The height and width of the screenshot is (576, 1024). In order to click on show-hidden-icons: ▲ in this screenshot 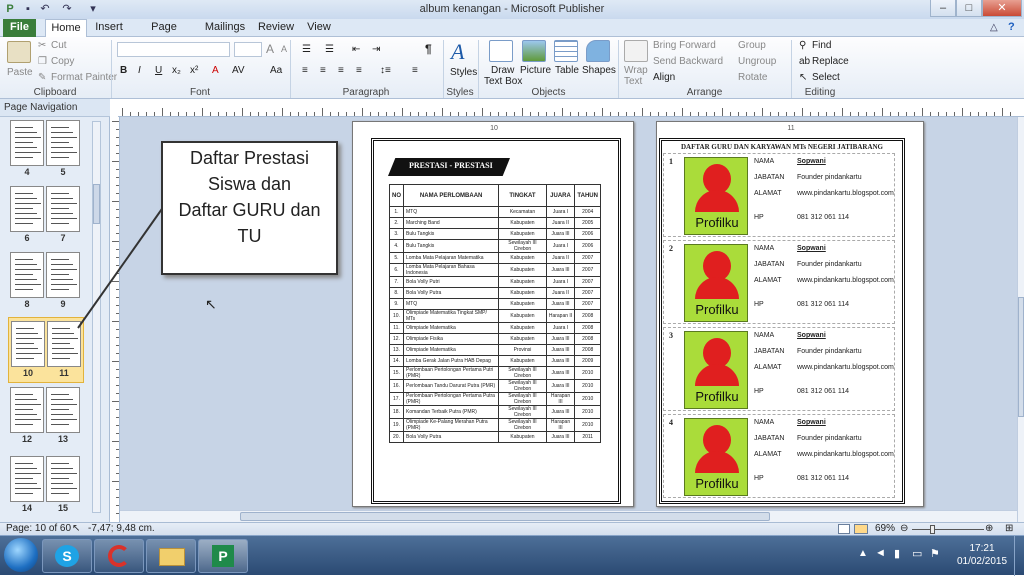, I will do `click(863, 553)`.